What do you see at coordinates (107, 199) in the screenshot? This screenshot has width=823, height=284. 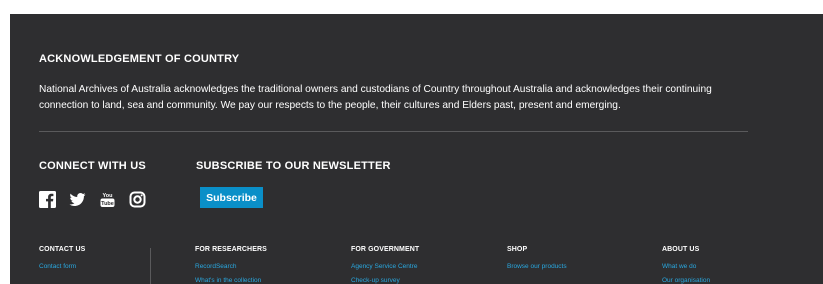 I see `youtube-icon: You Tube` at bounding box center [107, 199].